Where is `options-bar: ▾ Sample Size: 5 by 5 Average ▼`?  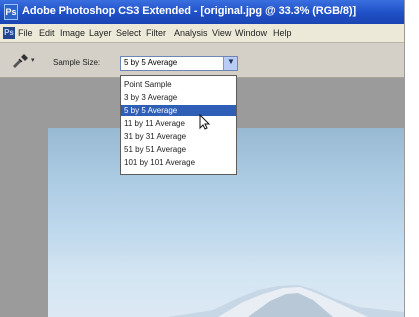
options-bar: ▾ Sample Size: 5 by 5 Average ▼ is located at coordinates (202, 60).